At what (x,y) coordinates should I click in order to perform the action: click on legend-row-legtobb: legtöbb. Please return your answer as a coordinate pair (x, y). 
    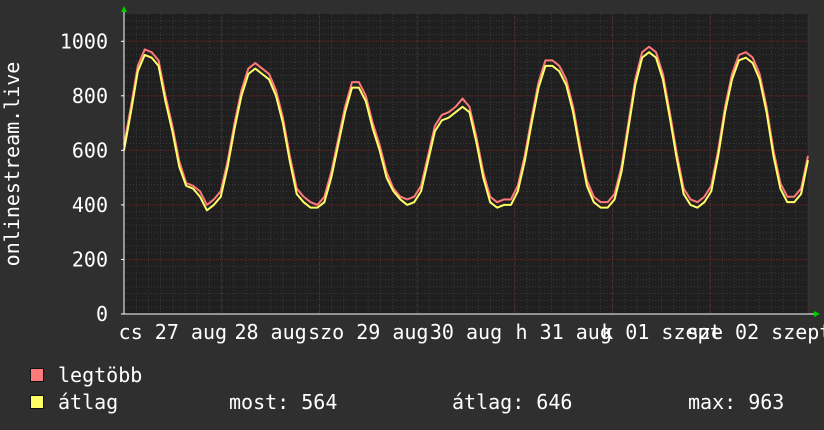
    Looking at the image, I should click on (86, 375).